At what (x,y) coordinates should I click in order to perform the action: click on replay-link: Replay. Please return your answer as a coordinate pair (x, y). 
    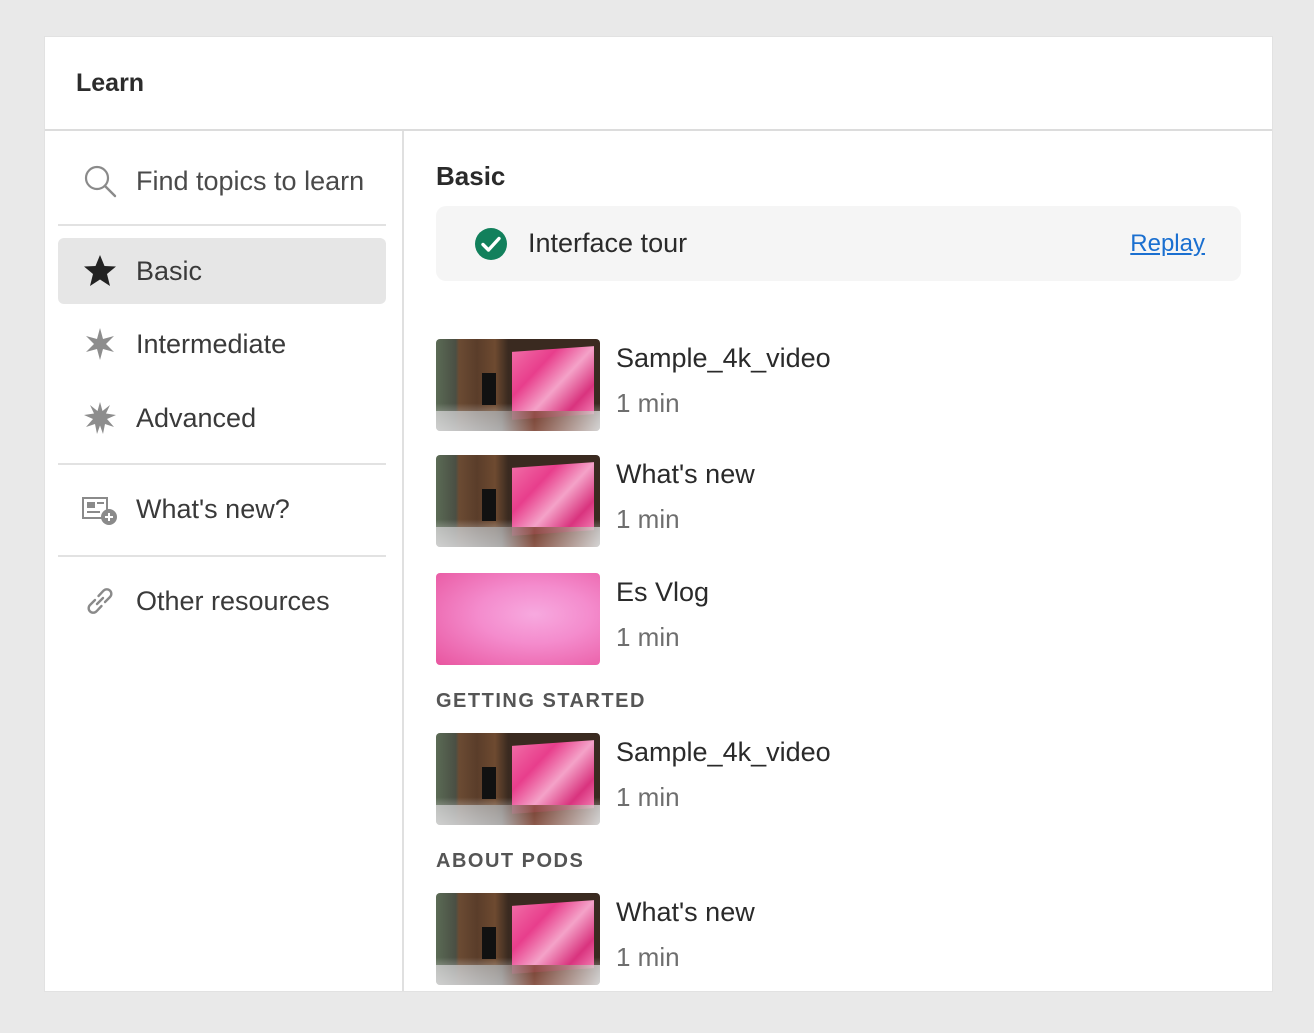
    Looking at the image, I should click on (1167, 244).